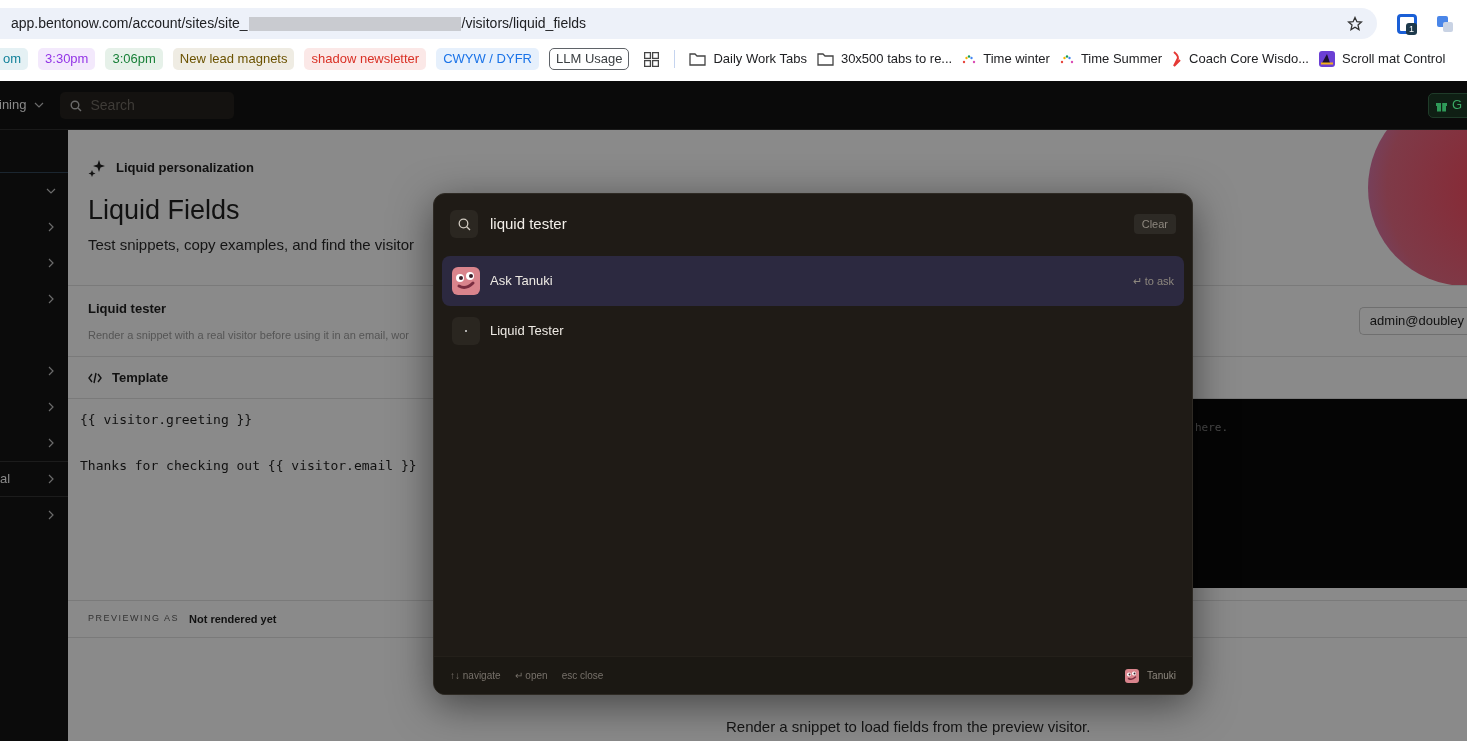  I want to click on result-label: Ask Tanuki, so click(522, 281).